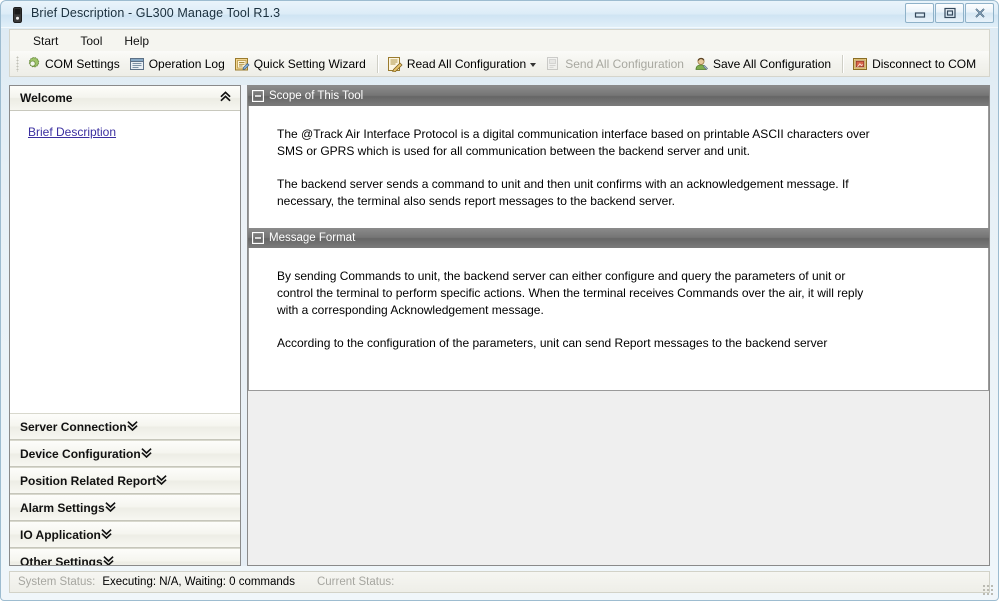 This screenshot has width=999, height=601. Describe the element at coordinates (618, 96) in the screenshot. I see `panel-header: Scope of This Tool` at that location.